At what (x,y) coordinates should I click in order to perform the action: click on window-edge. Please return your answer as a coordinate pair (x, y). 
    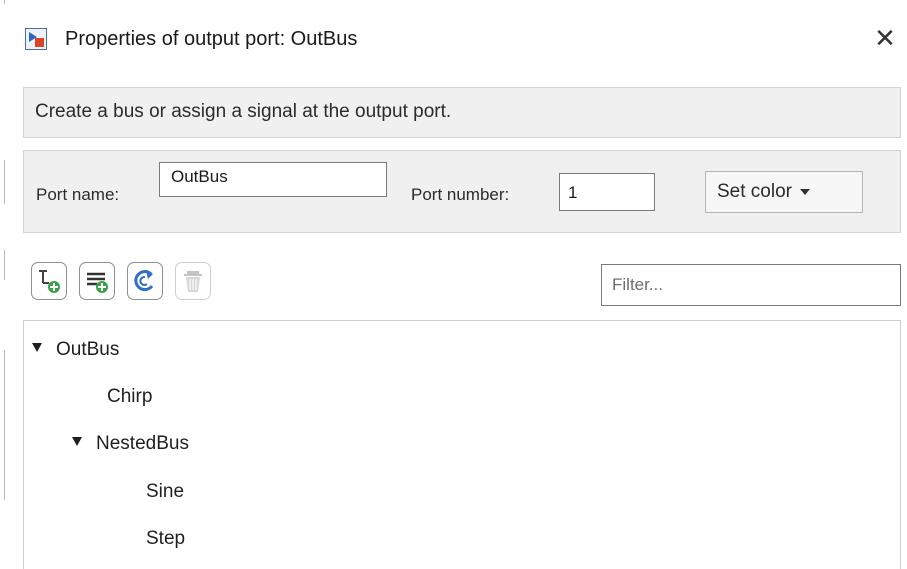
    Looking at the image, I should click on (3, 284).